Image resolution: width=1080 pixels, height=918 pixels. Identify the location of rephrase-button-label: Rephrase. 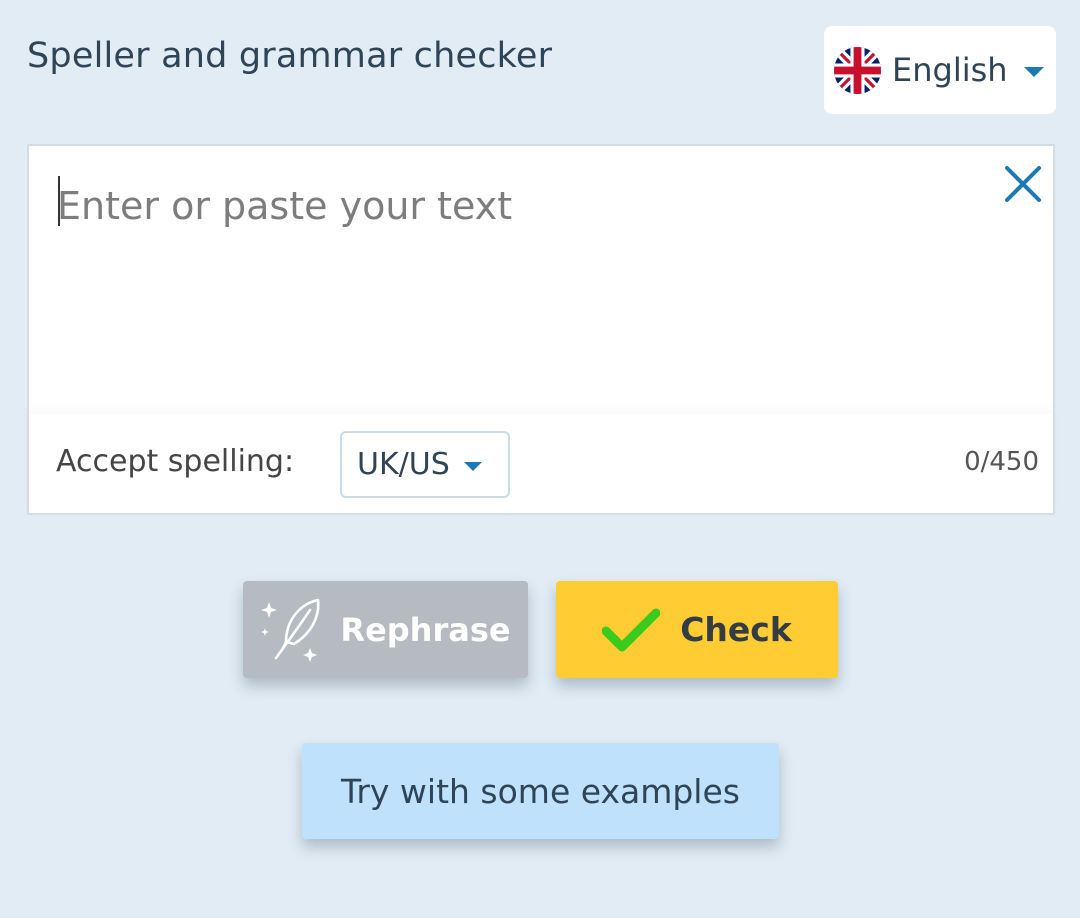
(425, 629).